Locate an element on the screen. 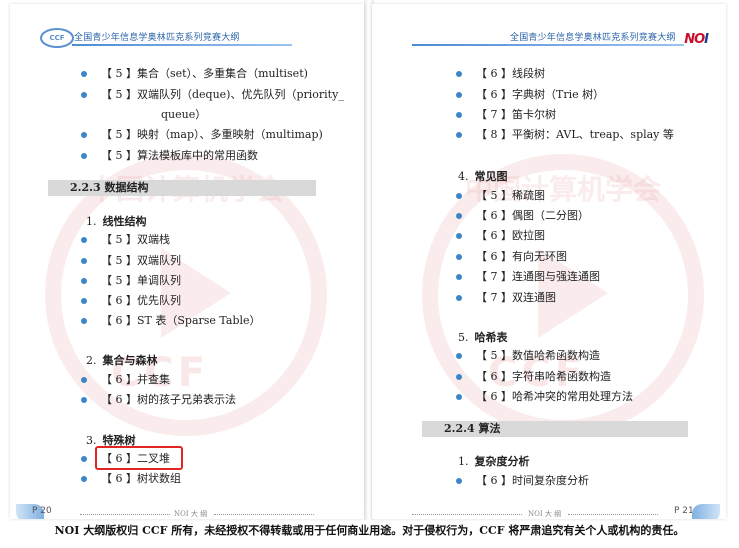  wing-decoration-icon is located at coordinates (706, 511).